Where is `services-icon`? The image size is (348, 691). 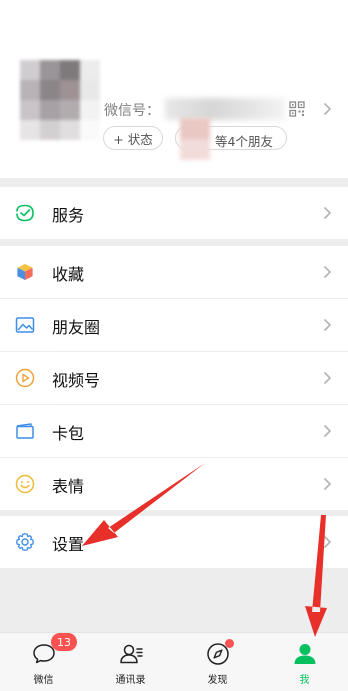 services-icon is located at coordinates (25, 213).